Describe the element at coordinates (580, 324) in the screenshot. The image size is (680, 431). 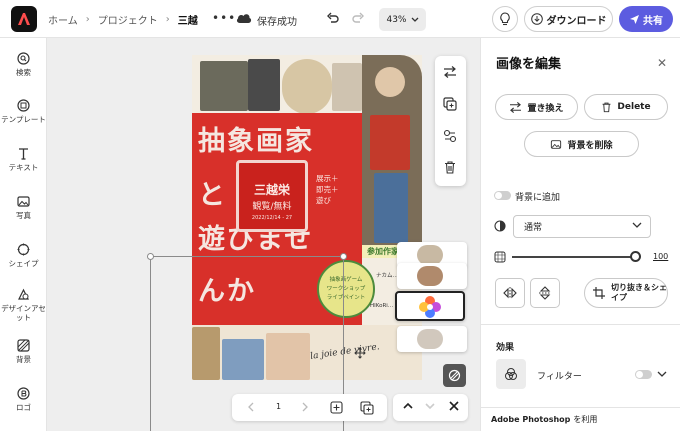
I see `panel-divider` at that location.